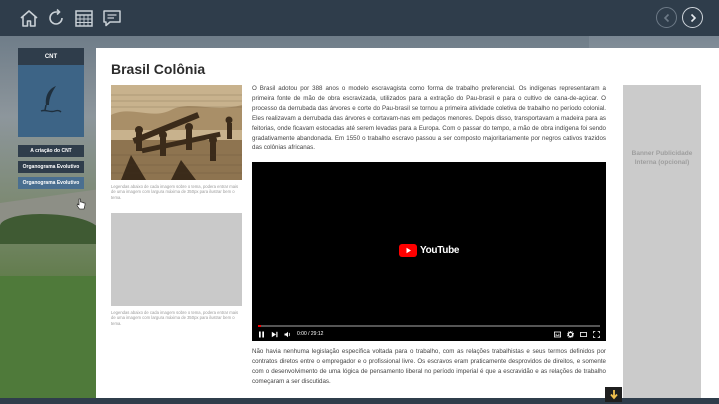  Describe the element at coordinates (429, 326) in the screenshot. I see `video-progress-bar` at that location.